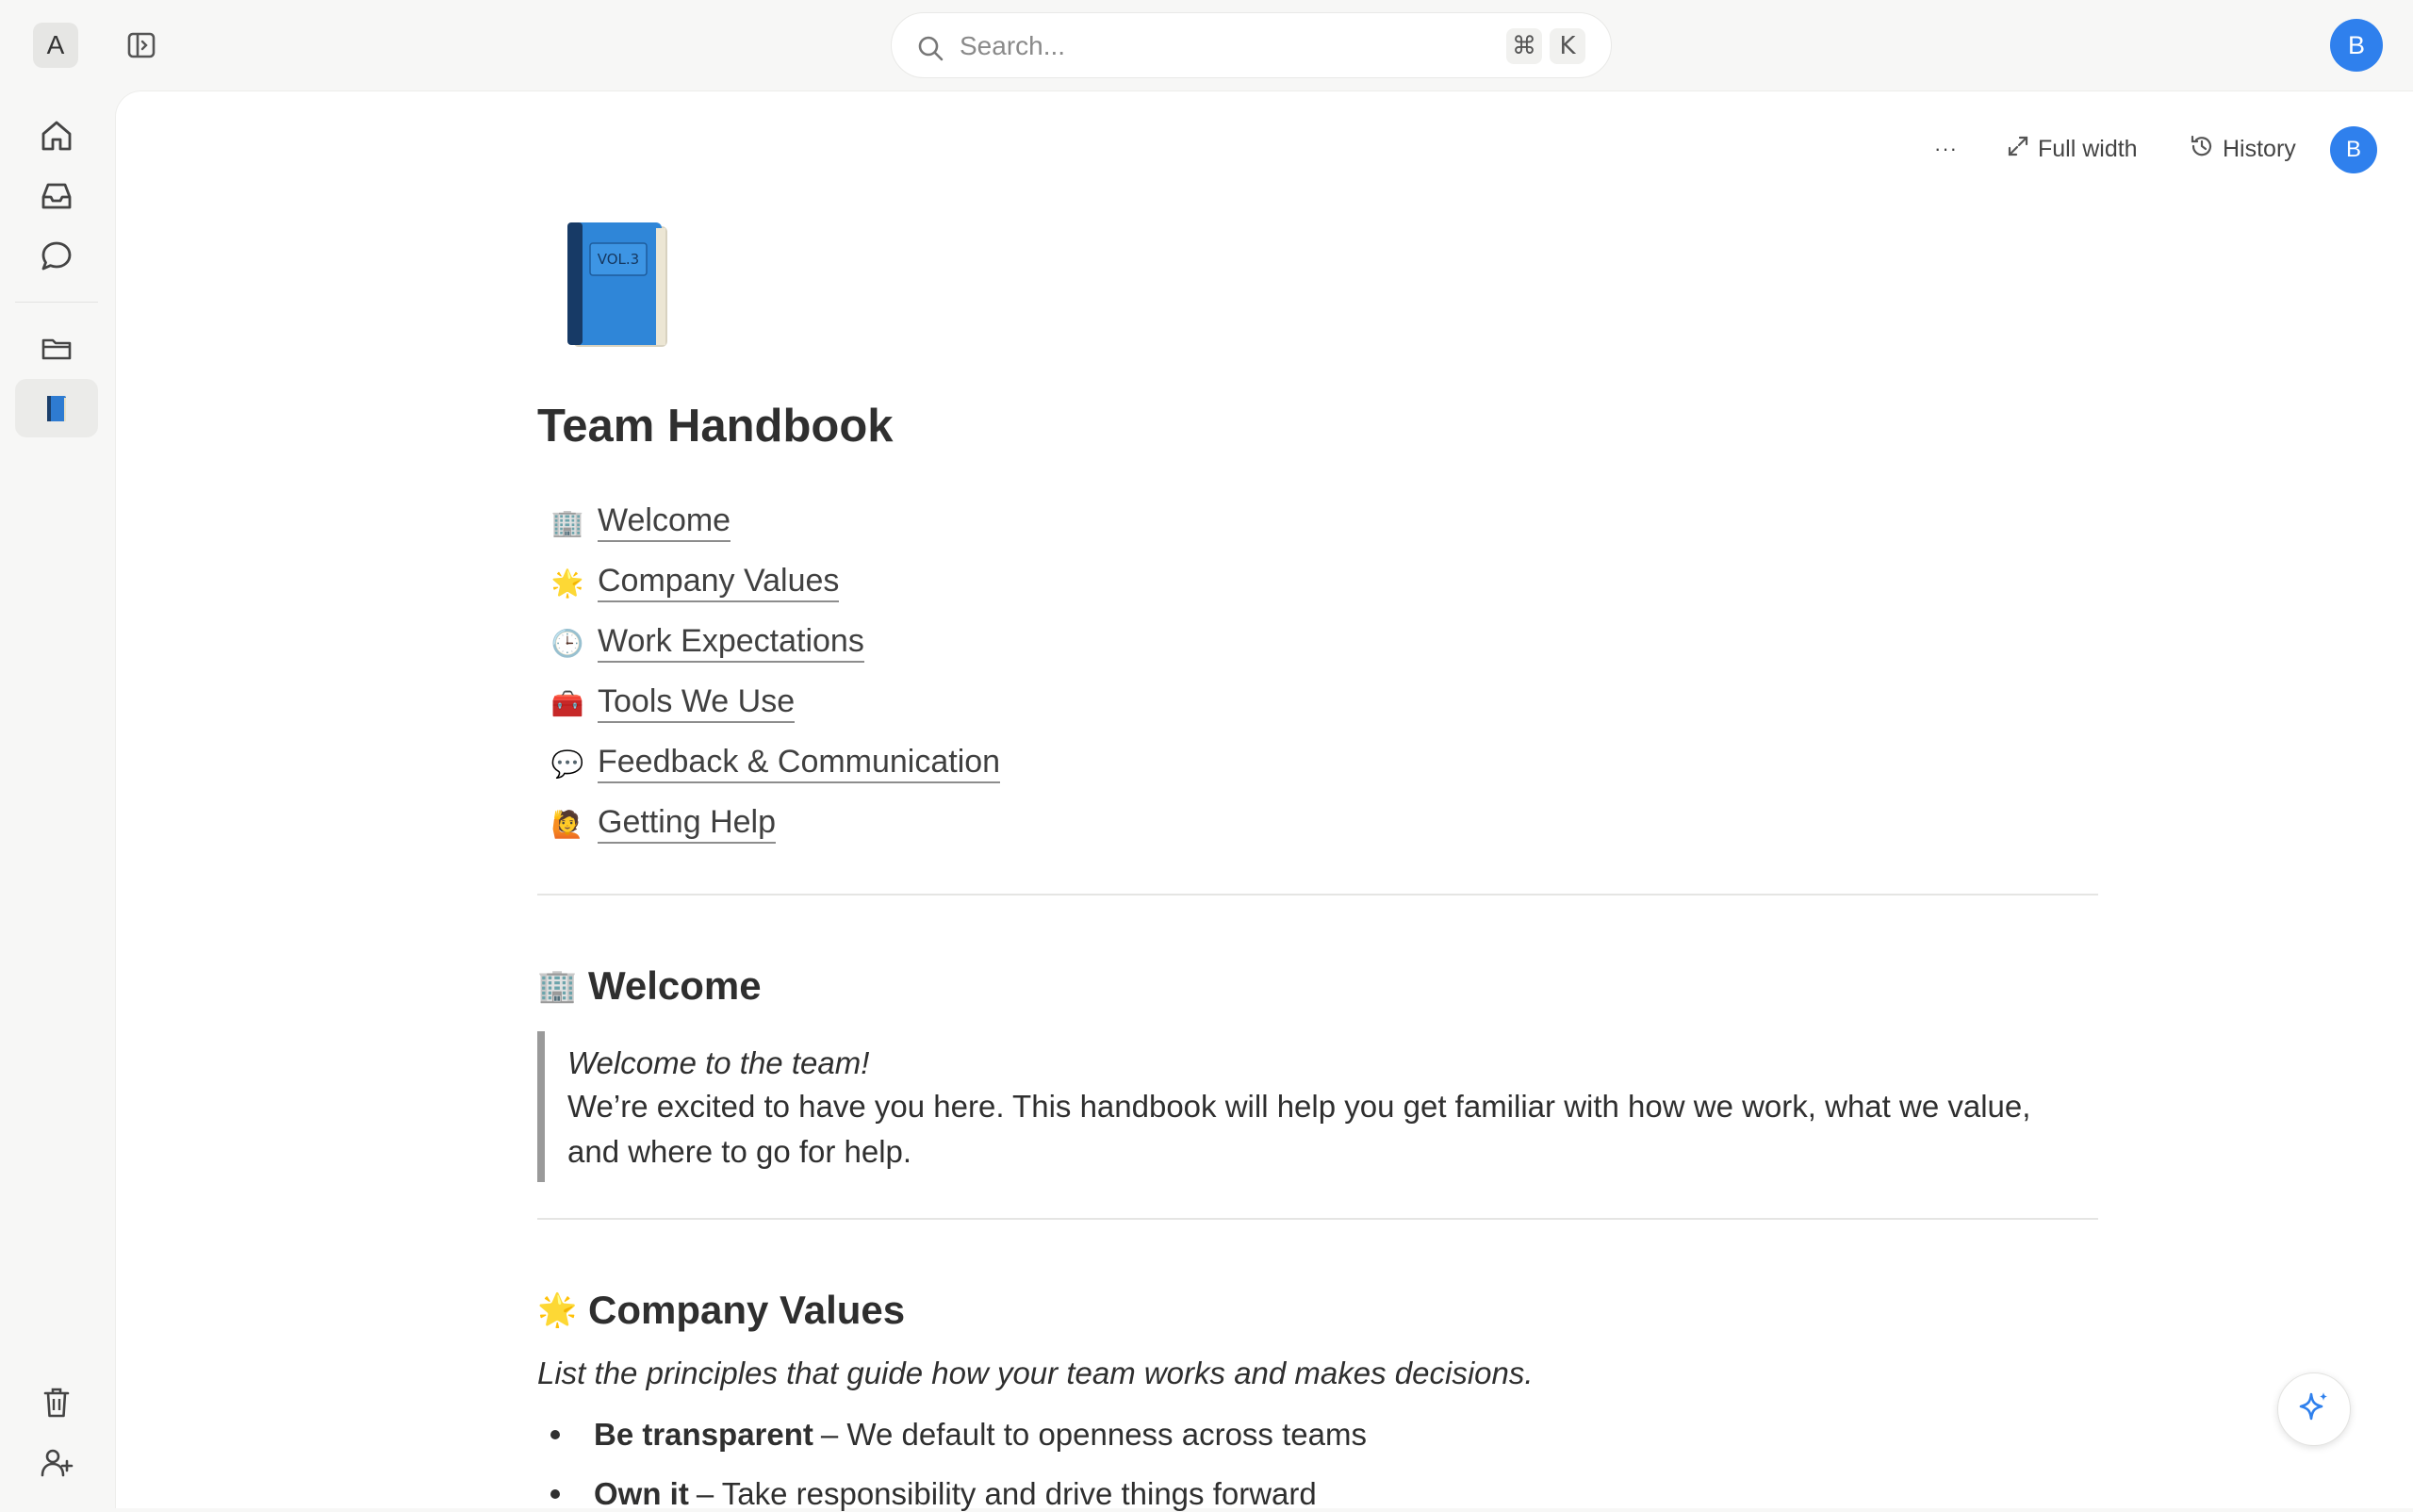 The image size is (2413, 1512). I want to click on company-values-heading: 🌟 Company Values, so click(721, 1311).